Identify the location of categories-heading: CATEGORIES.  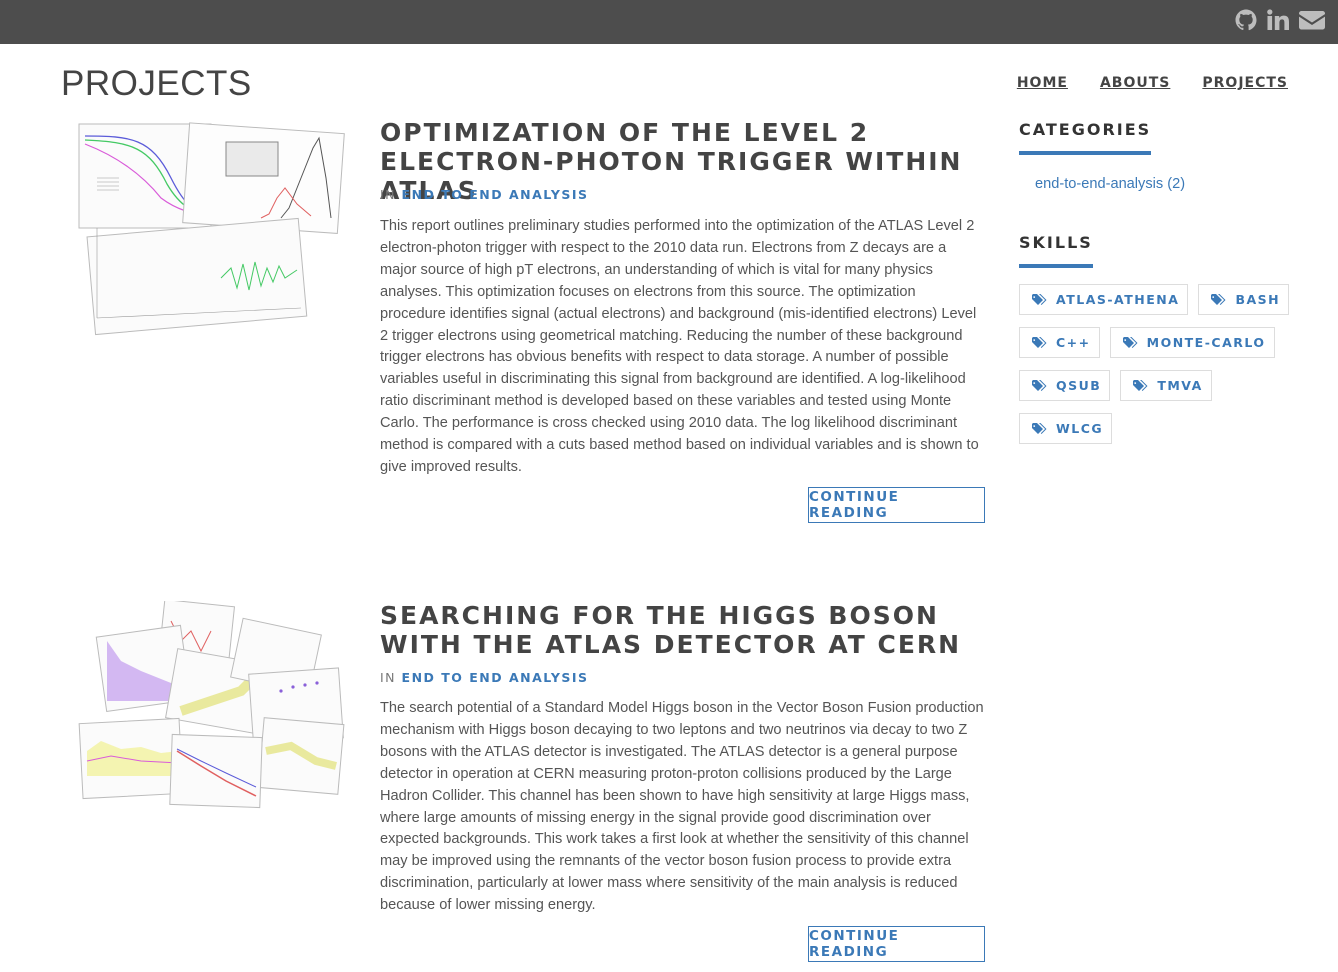
(1085, 137).